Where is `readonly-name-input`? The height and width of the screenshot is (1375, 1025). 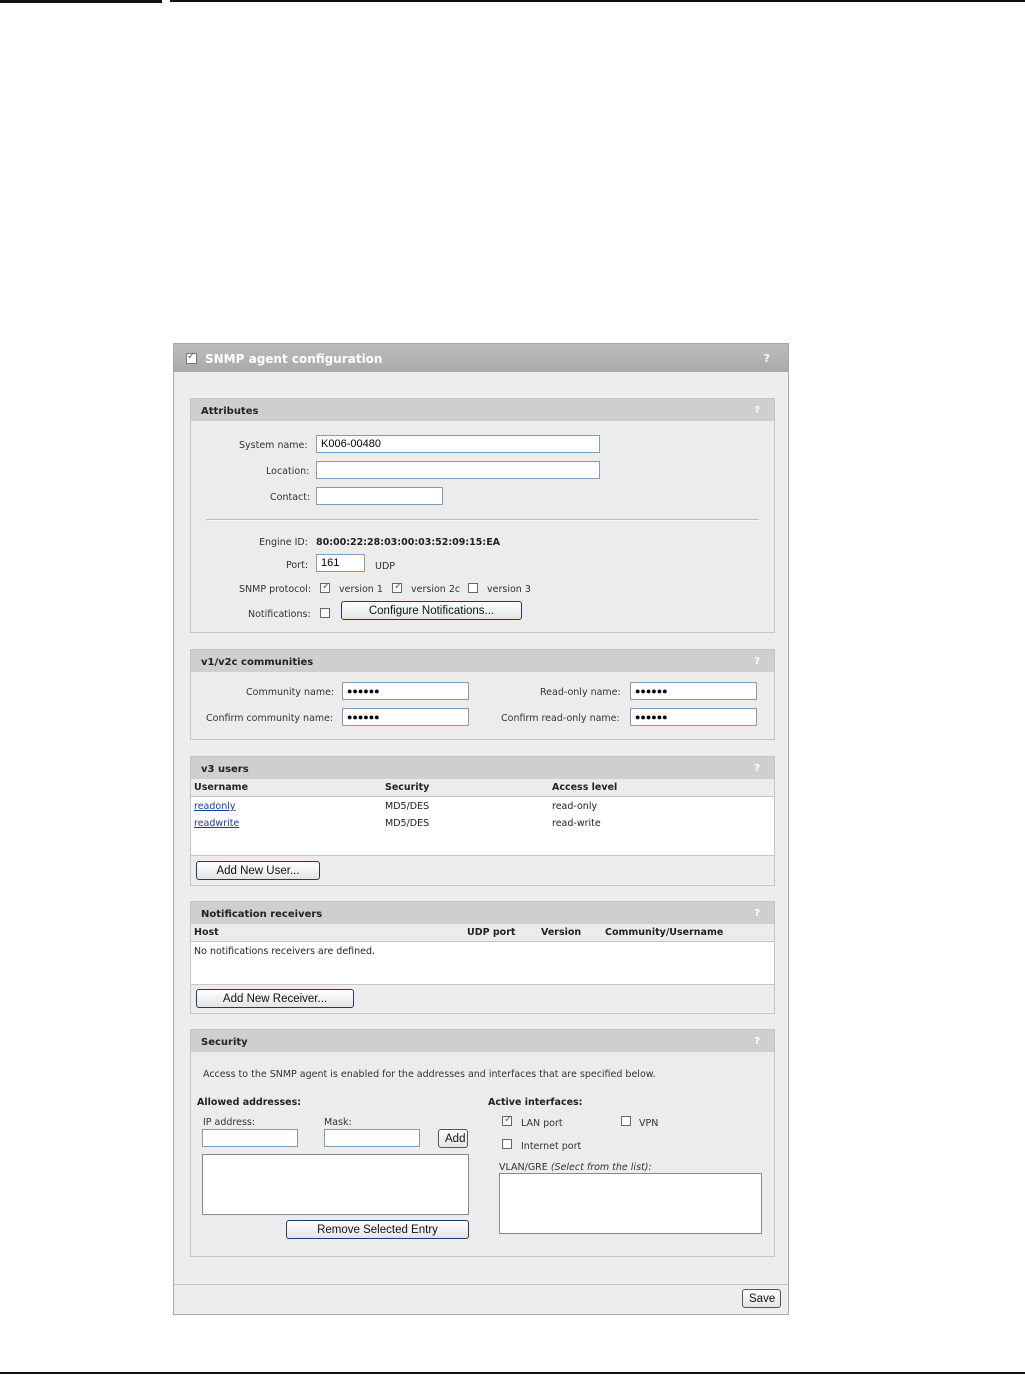
readonly-name-input is located at coordinates (693, 691).